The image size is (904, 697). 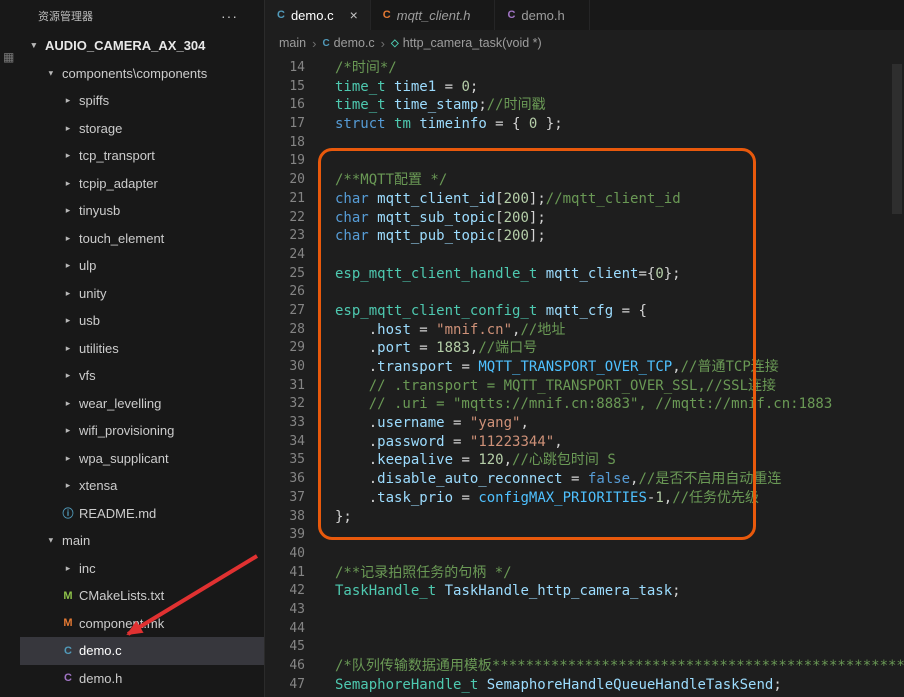 What do you see at coordinates (584, 629) in the screenshot?
I see `code-line: 44` at bounding box center [584, 629].